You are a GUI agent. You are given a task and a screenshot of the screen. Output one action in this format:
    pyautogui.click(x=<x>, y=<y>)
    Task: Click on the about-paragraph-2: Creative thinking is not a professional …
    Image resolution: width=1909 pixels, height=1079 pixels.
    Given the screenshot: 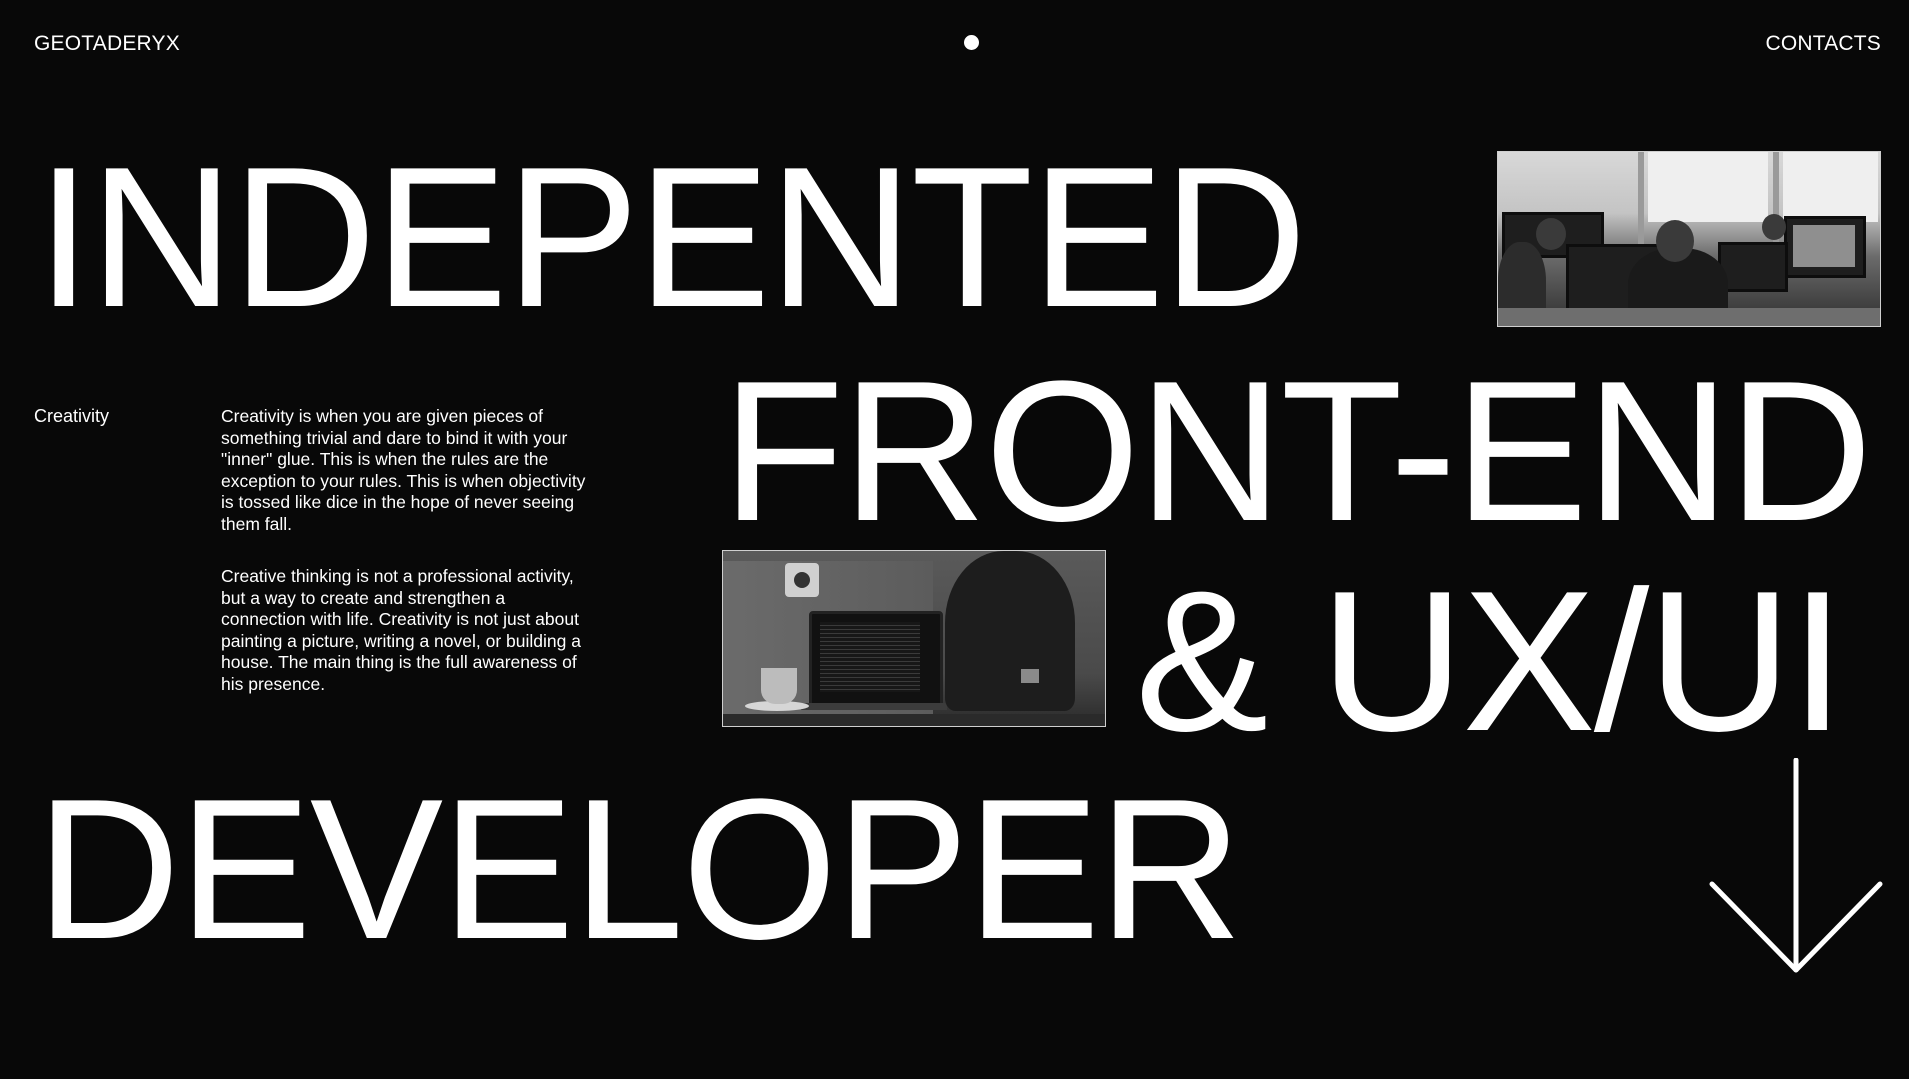 What is the action you would take?
    pyautogui.click(x=401, y=630)
    